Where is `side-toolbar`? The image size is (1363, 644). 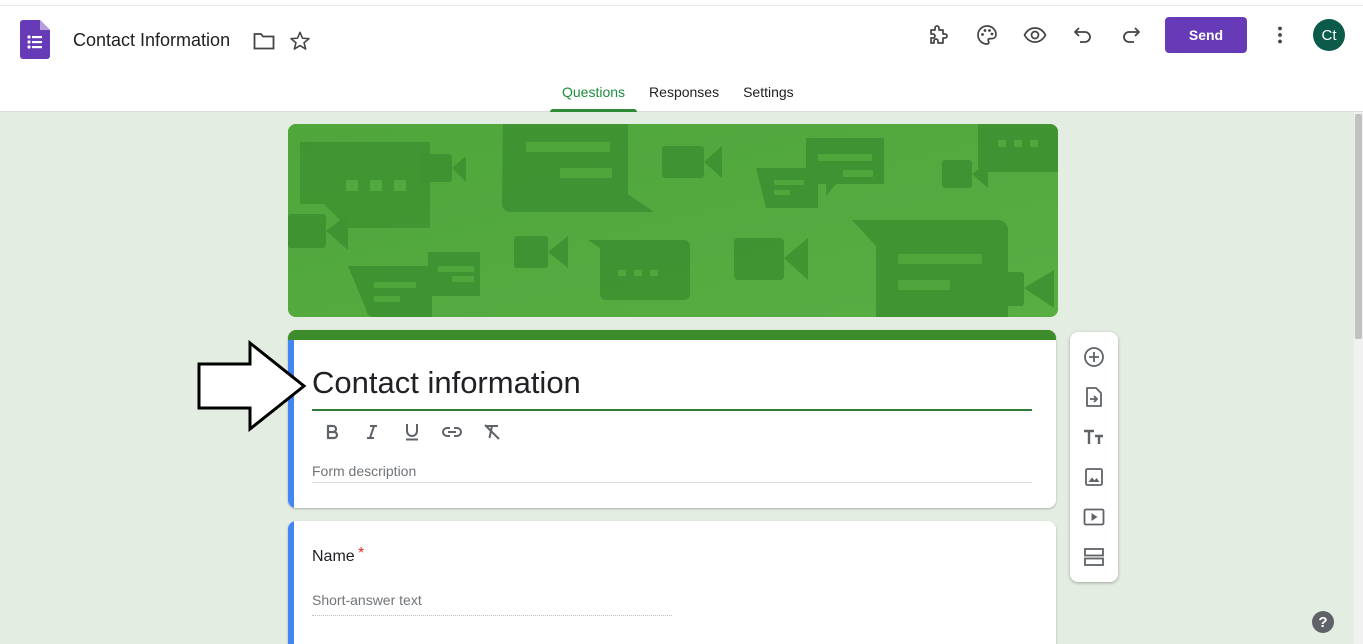
side-toolbar is located at coordinates (1094, 457).